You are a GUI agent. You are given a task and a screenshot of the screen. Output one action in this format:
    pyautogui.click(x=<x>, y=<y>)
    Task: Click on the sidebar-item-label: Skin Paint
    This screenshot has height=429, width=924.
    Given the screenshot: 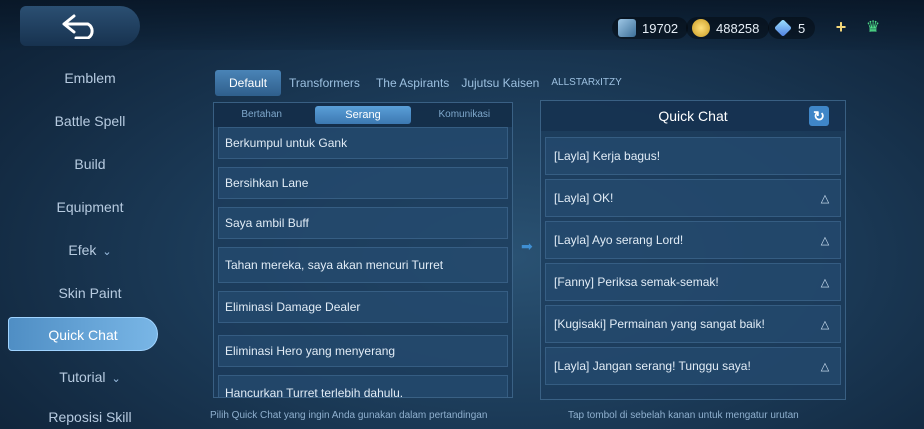 What is the action you would take?
    pyautogui.click(x=90, y=293)
    